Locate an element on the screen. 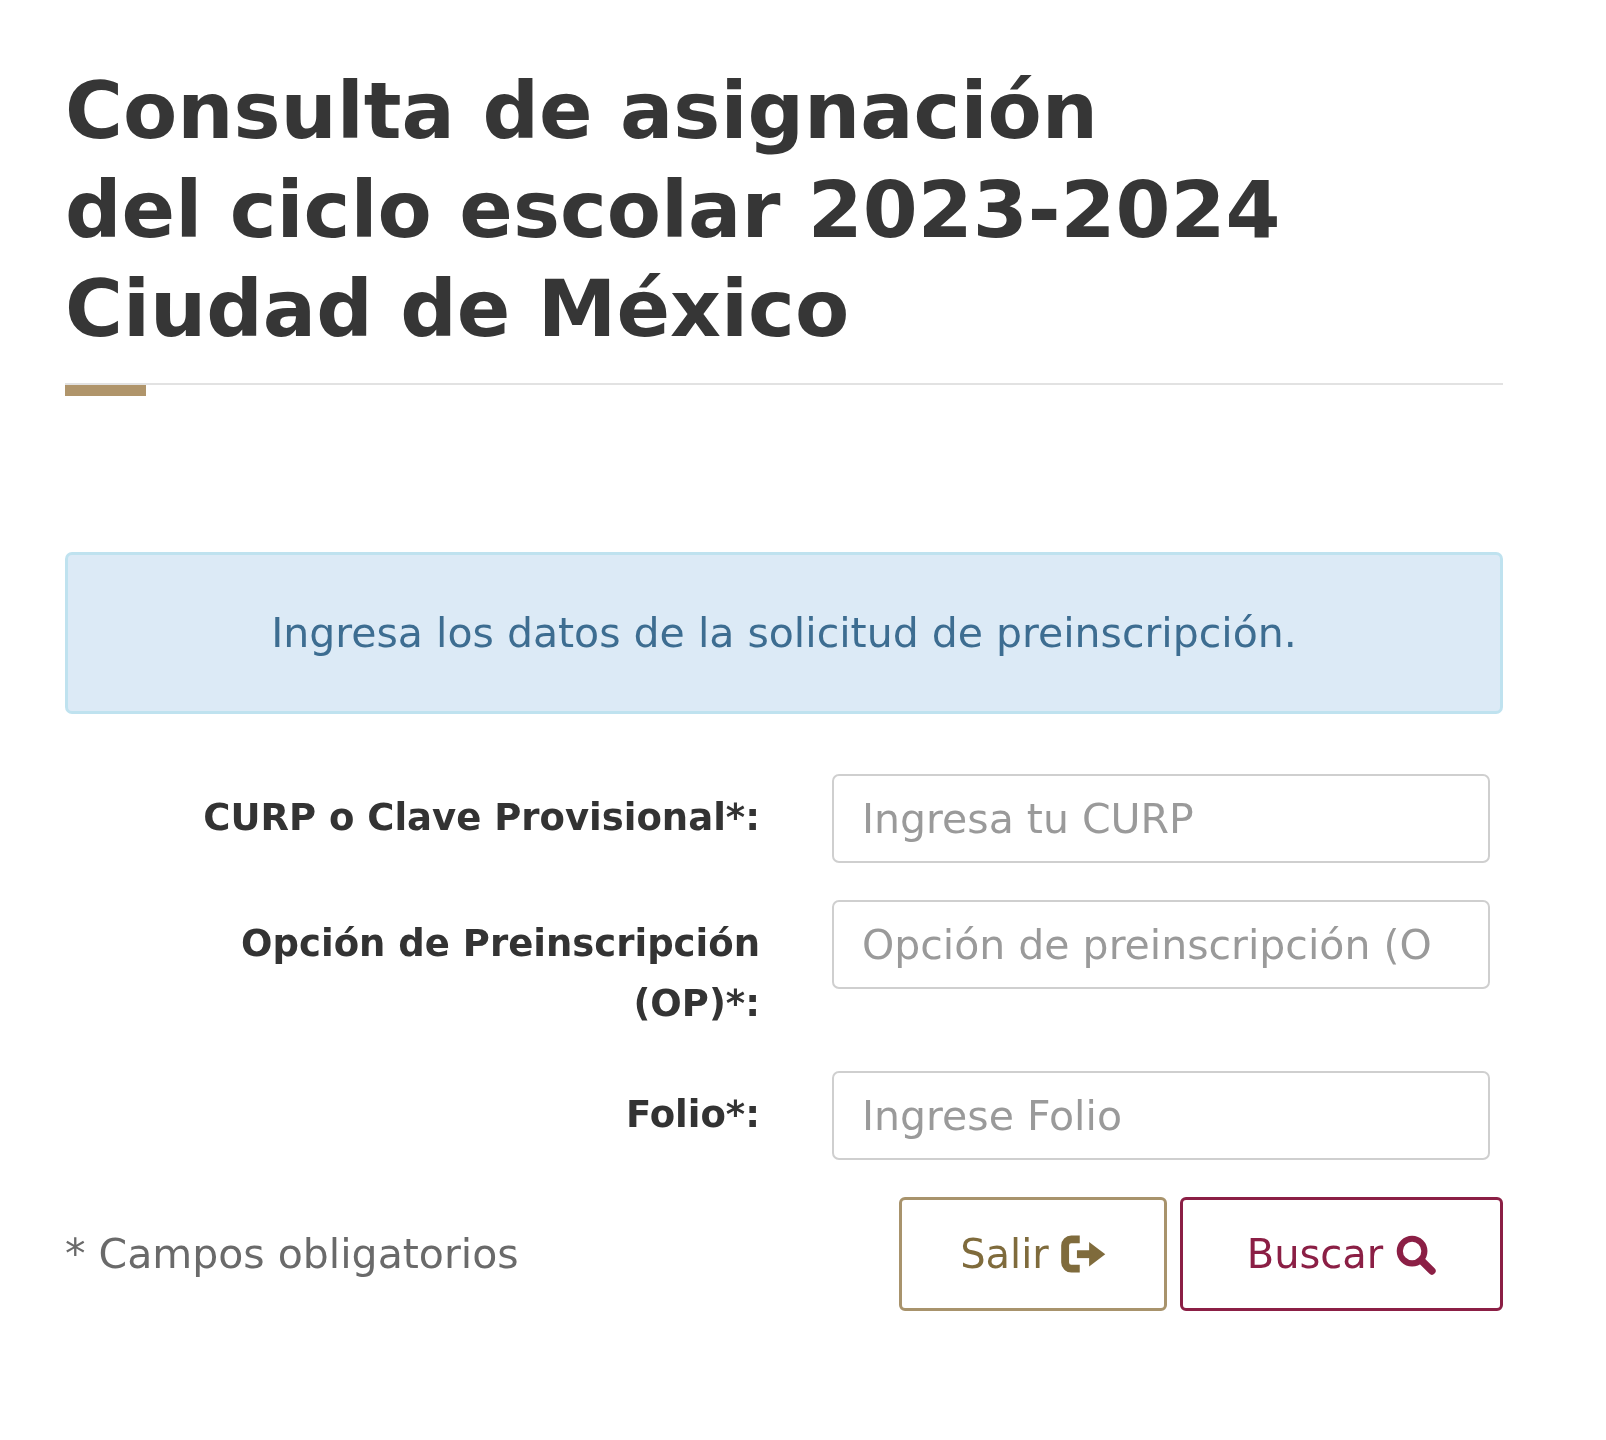 The width and height of the screenshot is (1606, 1440). field-label: Folio*: is located at coordinates (692, 1115).